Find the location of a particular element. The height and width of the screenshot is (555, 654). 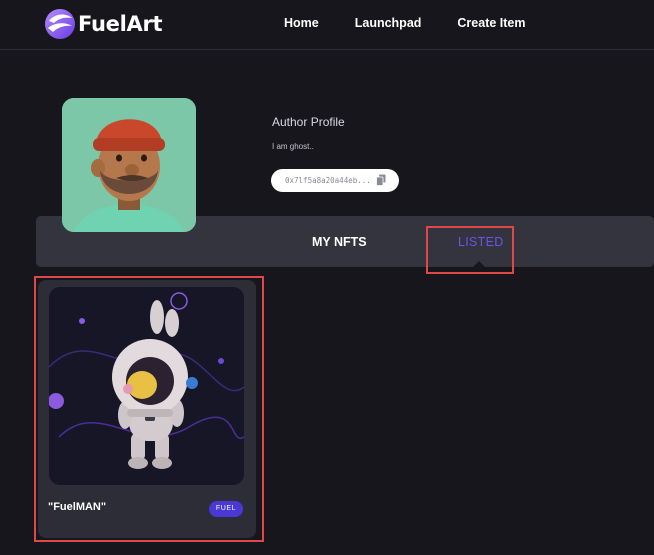

person-avatar-icon is located at coordinates (129, 165).